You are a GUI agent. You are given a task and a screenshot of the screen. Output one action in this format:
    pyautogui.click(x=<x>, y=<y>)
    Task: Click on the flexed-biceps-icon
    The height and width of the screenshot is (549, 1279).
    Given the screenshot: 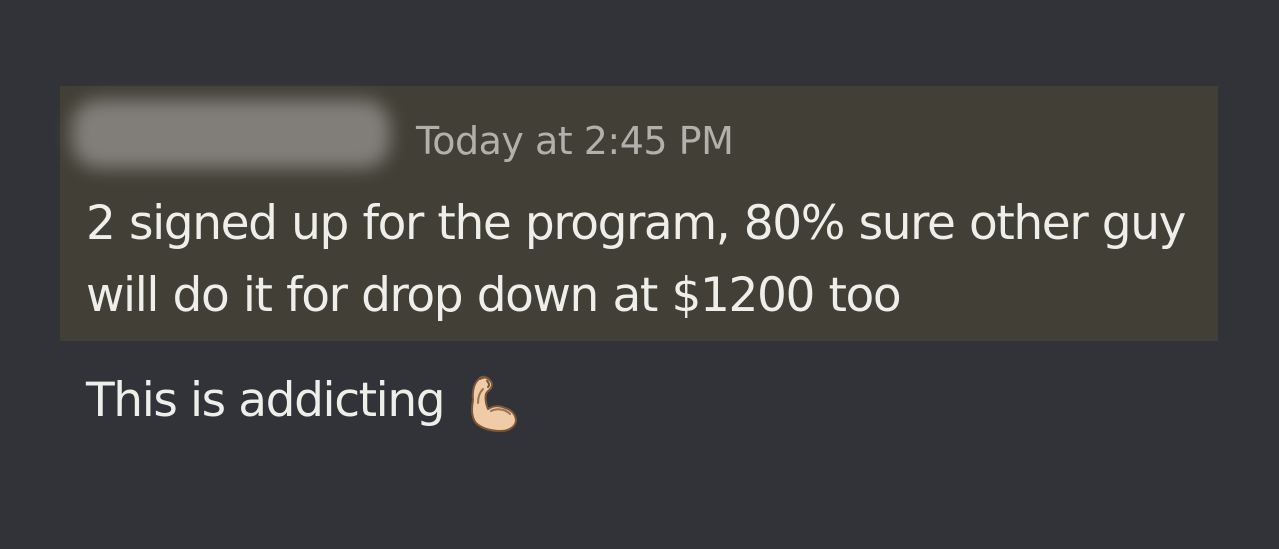 What is the action you would take?
    pyautogui.click(x=492, y=401)
    